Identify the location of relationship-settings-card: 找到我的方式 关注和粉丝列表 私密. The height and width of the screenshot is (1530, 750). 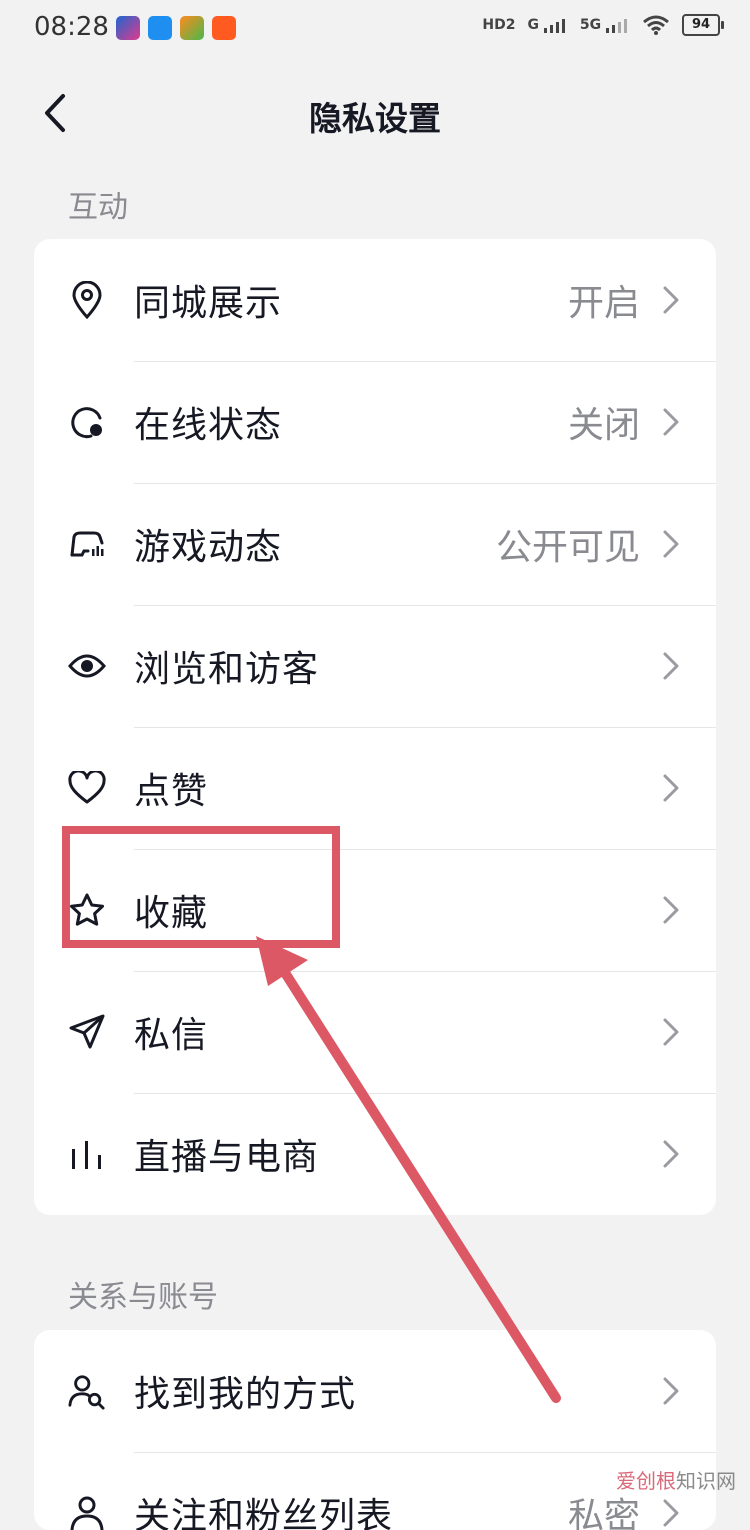
(375, 1430).